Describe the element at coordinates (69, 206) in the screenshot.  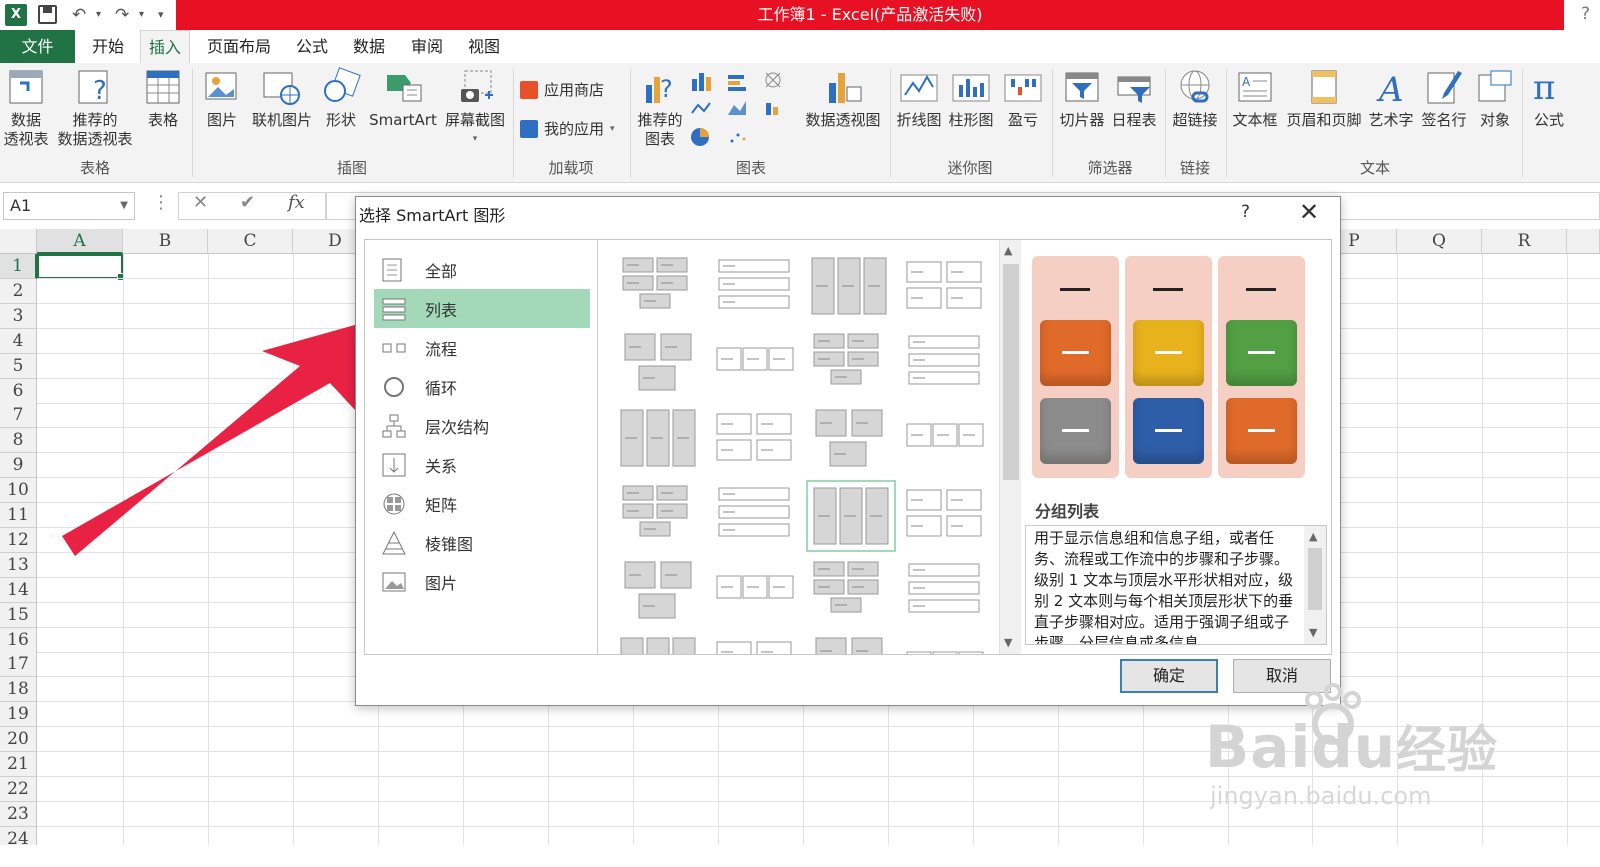
I see `name-box: A1 ▼` at that location.